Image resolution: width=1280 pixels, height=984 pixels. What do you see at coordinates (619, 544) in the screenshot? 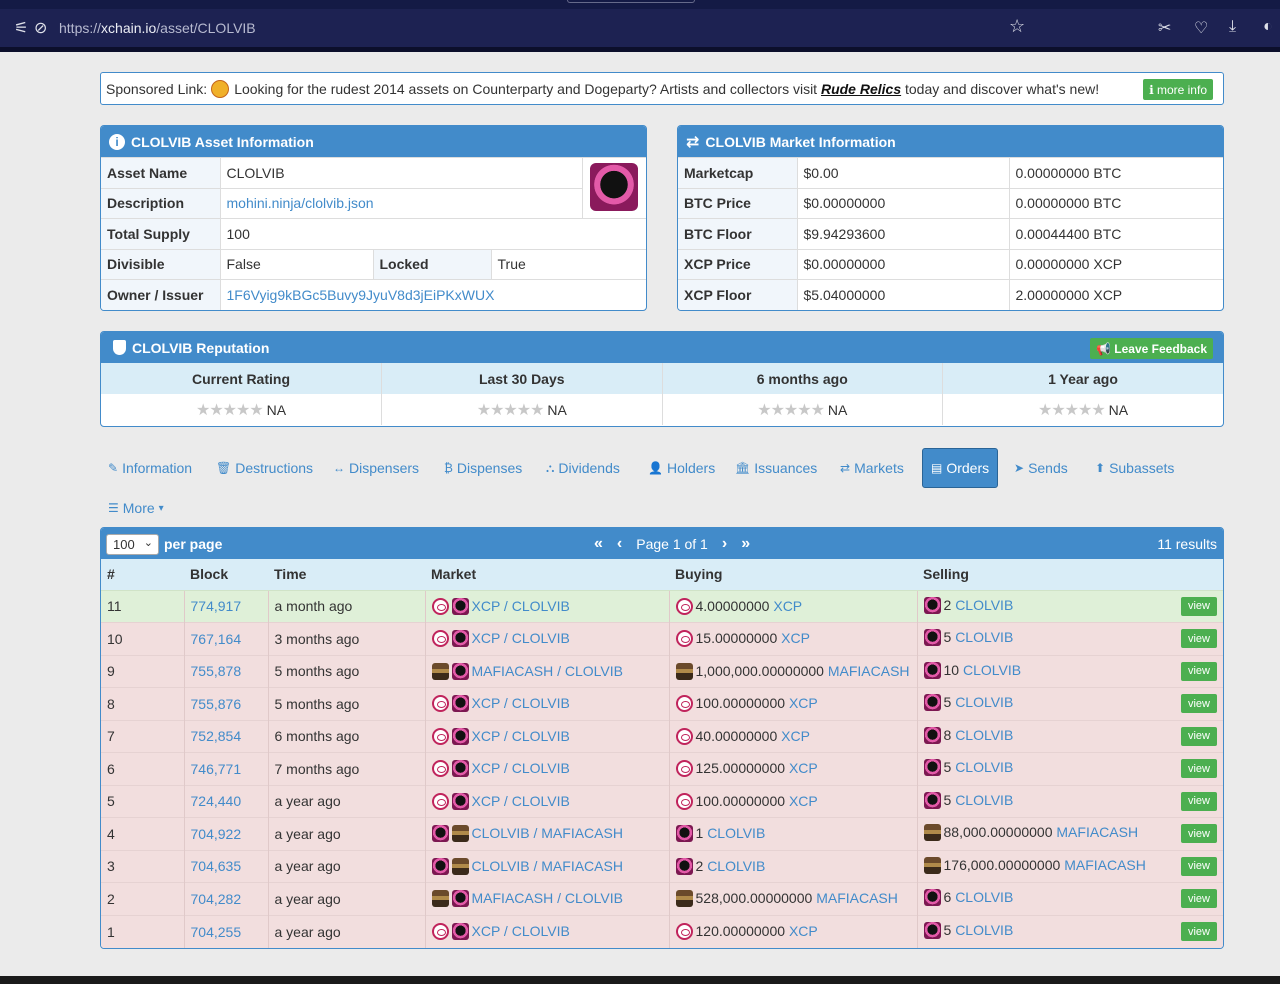
I see `prev-page-icon: ‹` at bounding box center [619, 544].